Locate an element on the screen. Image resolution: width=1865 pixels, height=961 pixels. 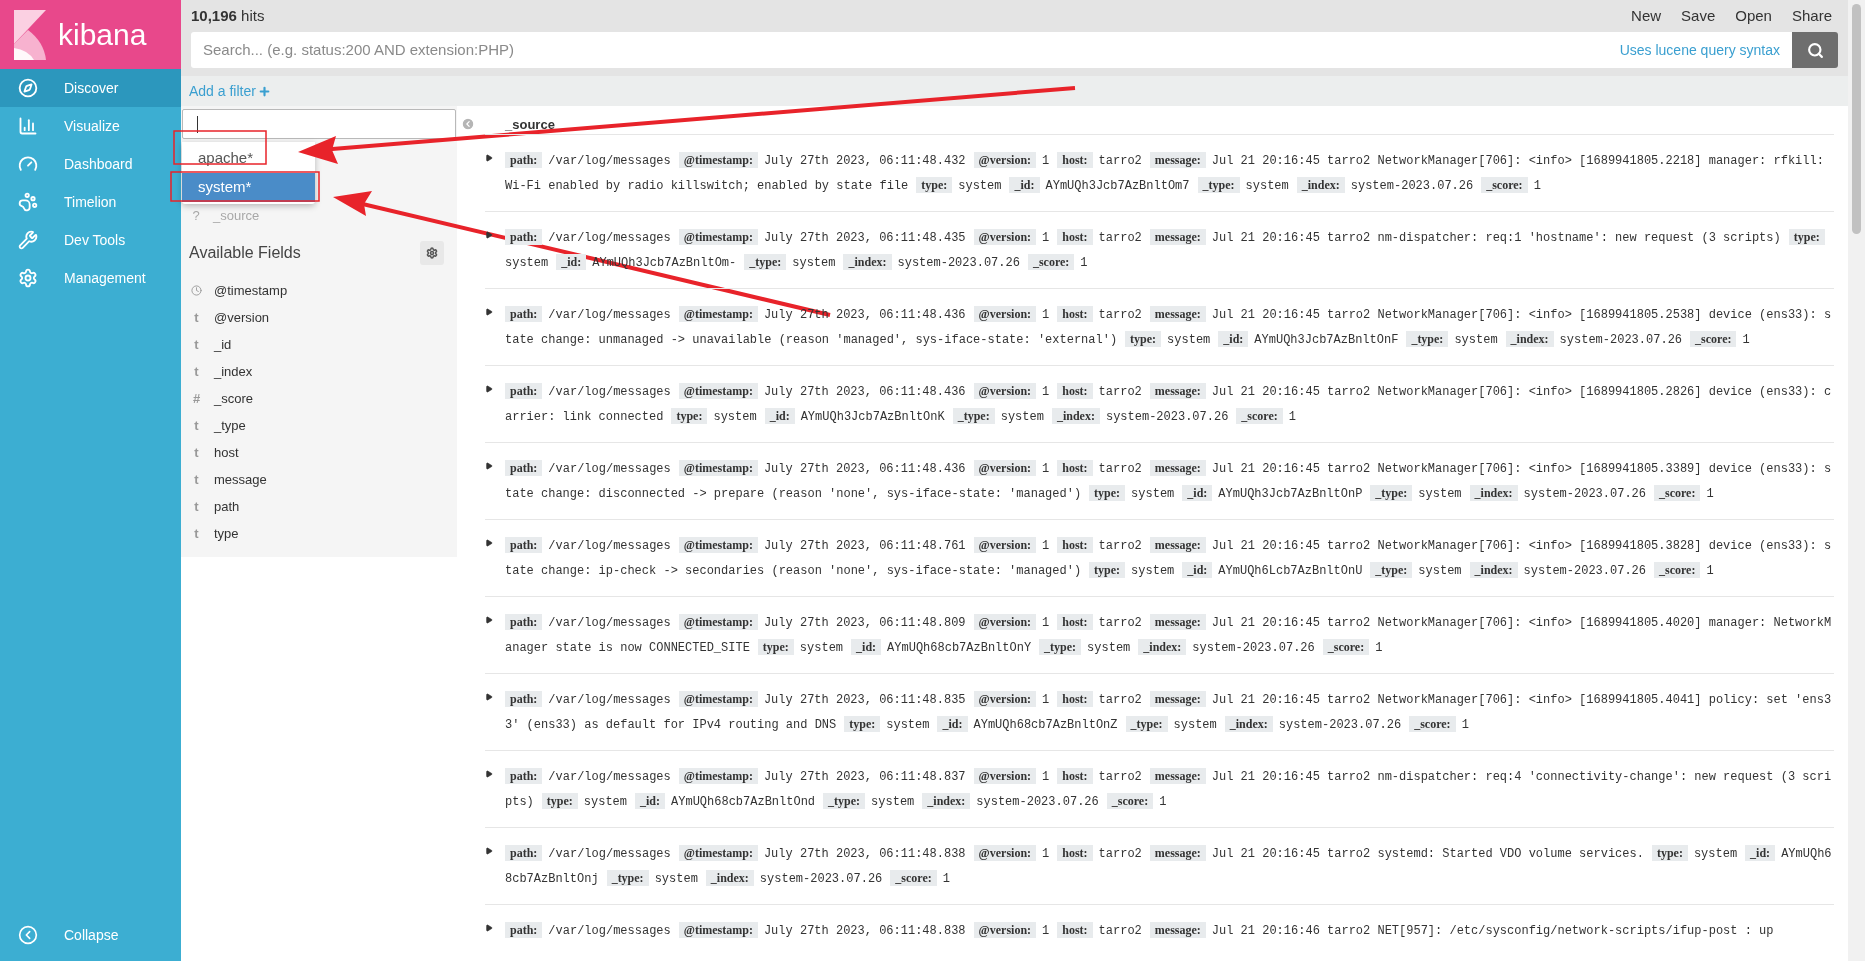
document-text: path: /var/log/messages @timestamp: July 27th 2023, 06:11:48.432 @version: 1 host: tarro2 message: Jul 21 20:16:45 tarro2 NetworkManager[706]: <info> [1689941805.2218] manager: rfkill: Wi-Fi enabled by radio killswitch; enabled by state file type: system _id: AYmUQh3Jcb7AzBnltOm7 _type: system _index: system-2023.07.26 _score: 1 is located at coordinates (1165, 173).